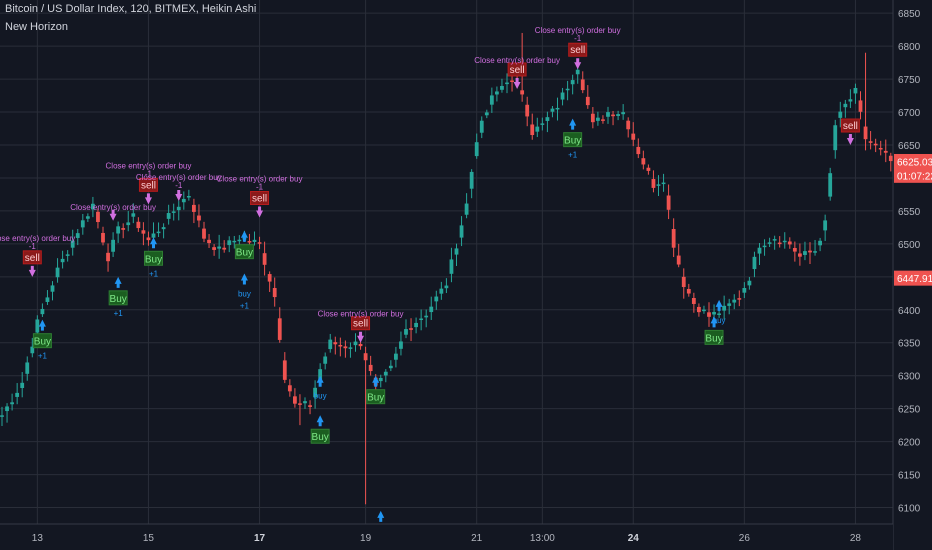 This screenshot has height=550, width=932. I want to click on buy-label: buy, so click(244, 294).